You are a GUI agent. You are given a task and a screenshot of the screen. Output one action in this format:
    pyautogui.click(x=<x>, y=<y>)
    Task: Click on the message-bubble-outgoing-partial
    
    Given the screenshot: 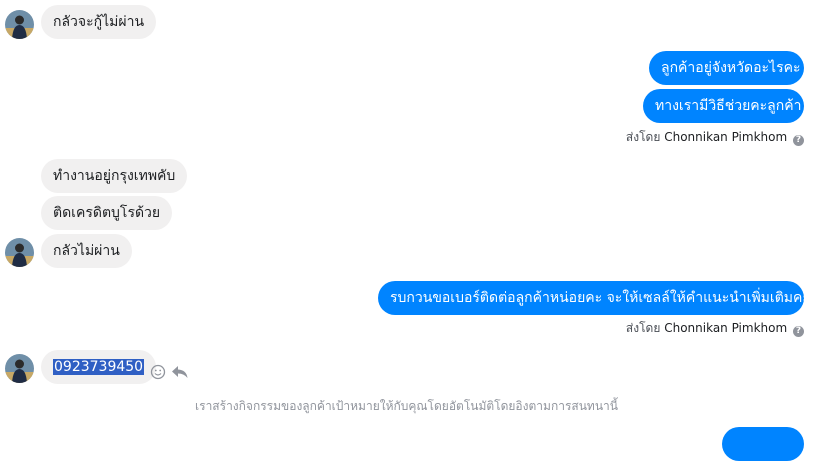 What is the action you would take?
    pyautogui.click(x=763, y=444)
    